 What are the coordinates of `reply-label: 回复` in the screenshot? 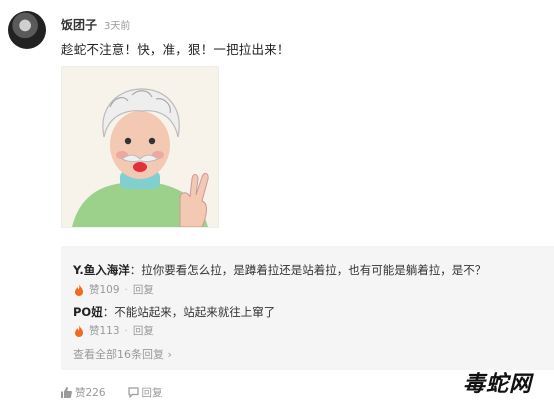 It's located at (152, 393).